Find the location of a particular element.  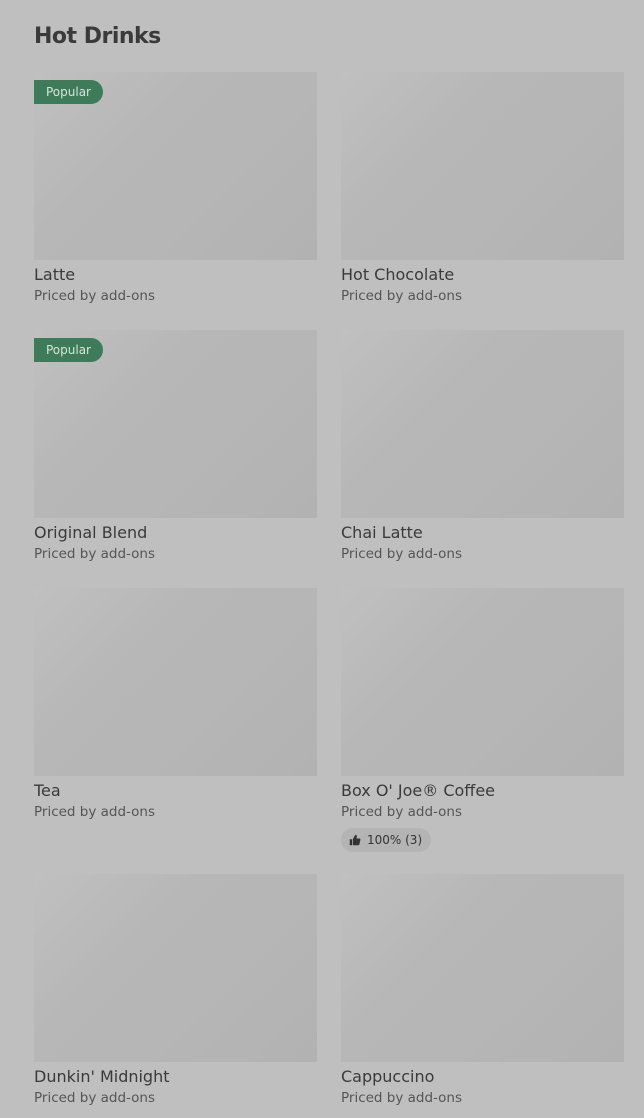

menu-item-tea: Tea Priced by add-ons is located at coordinates (175, 704).